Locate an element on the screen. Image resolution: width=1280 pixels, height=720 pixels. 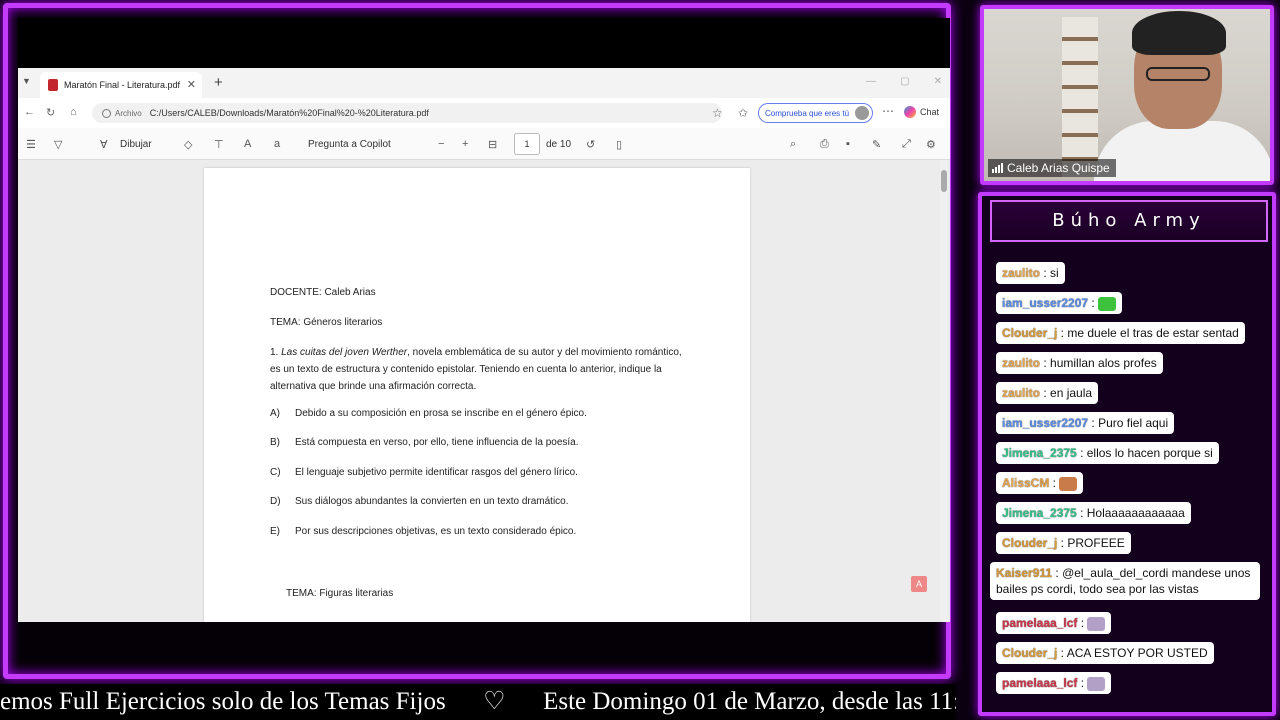
page-number-input: 1 is located at coordinates (527, 144).